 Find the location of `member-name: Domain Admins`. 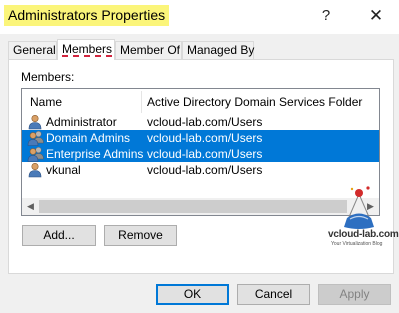

member-name: Domain Admins is located at coordinates (88, 138).